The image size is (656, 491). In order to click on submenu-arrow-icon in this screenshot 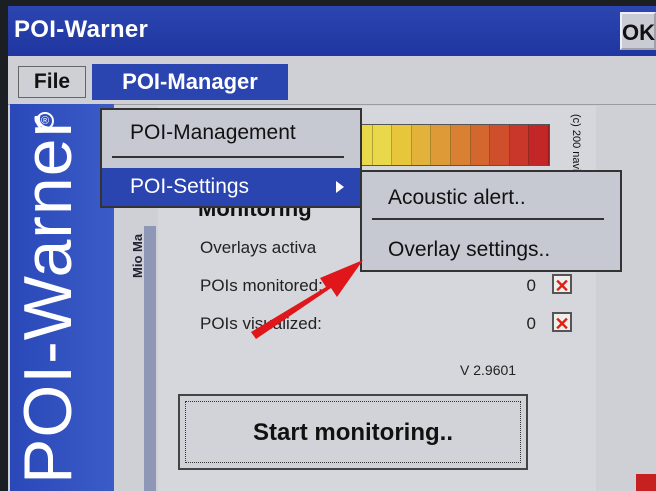, I will do `click(340, 187)`.